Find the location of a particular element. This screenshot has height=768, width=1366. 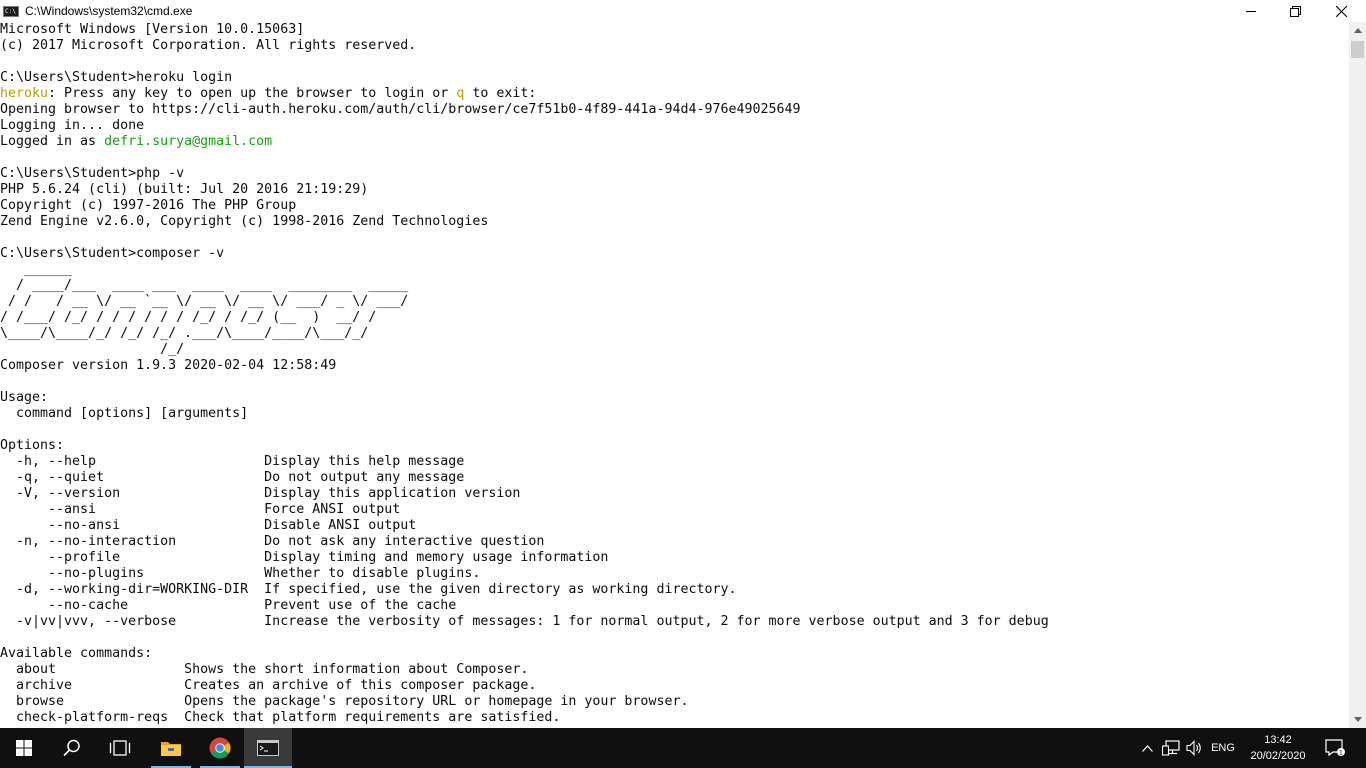

console-line: --no-cache Prevent use of the cache is located at coordinates (228, 605).